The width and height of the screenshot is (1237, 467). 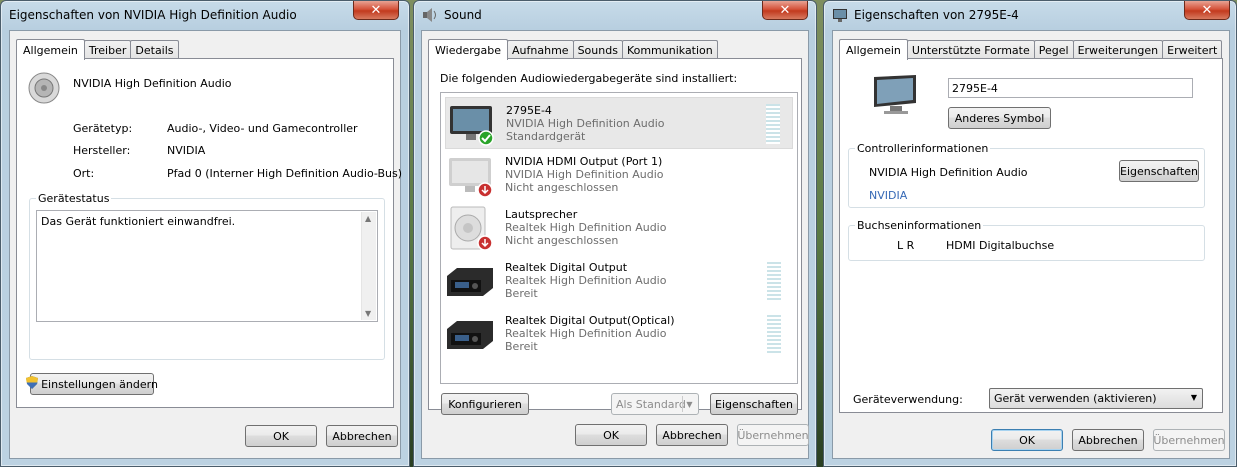 I want to click on device-status: Bereit, so click(x=521, y=293).